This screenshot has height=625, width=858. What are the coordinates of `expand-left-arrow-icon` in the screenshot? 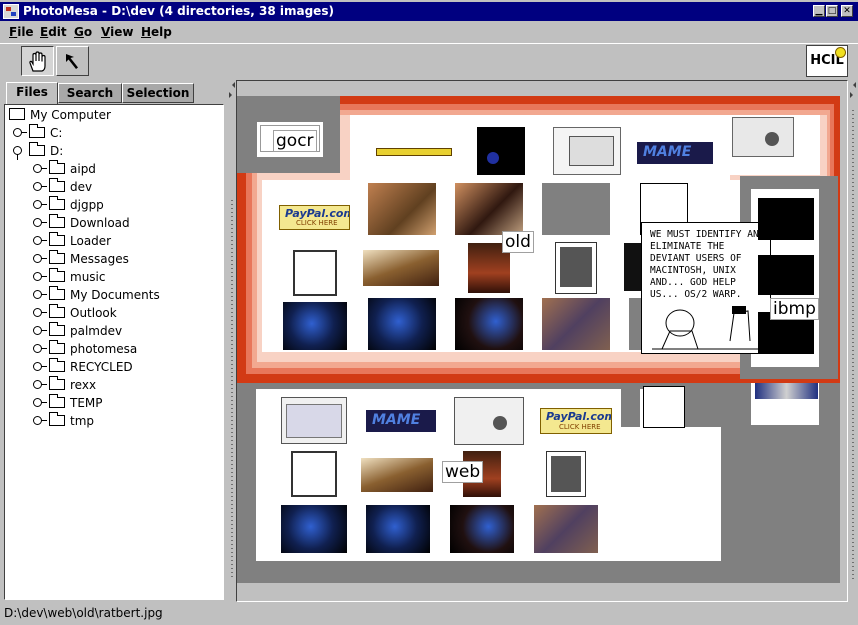 It's located at (853, 85).